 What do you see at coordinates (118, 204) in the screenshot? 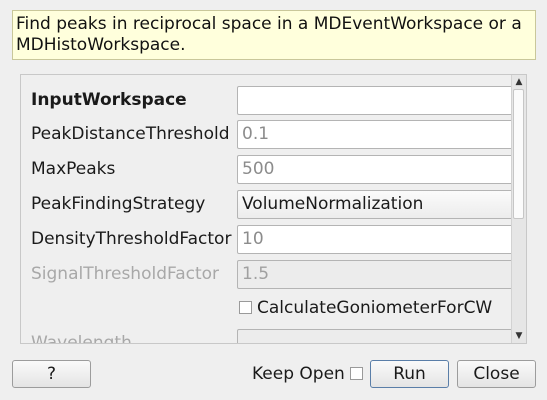
I see `property-label: PeakFindingStrategy` at bounding box center [118, 204].